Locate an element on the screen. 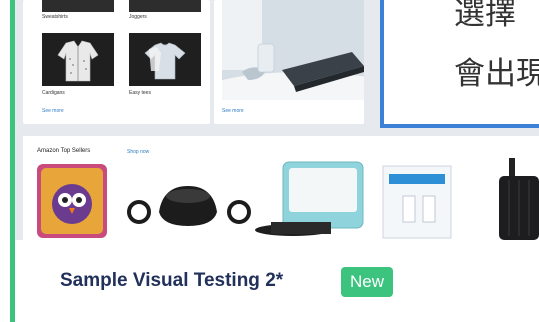  laptop-see-more-link: See more is located at coordinates (233, 111).